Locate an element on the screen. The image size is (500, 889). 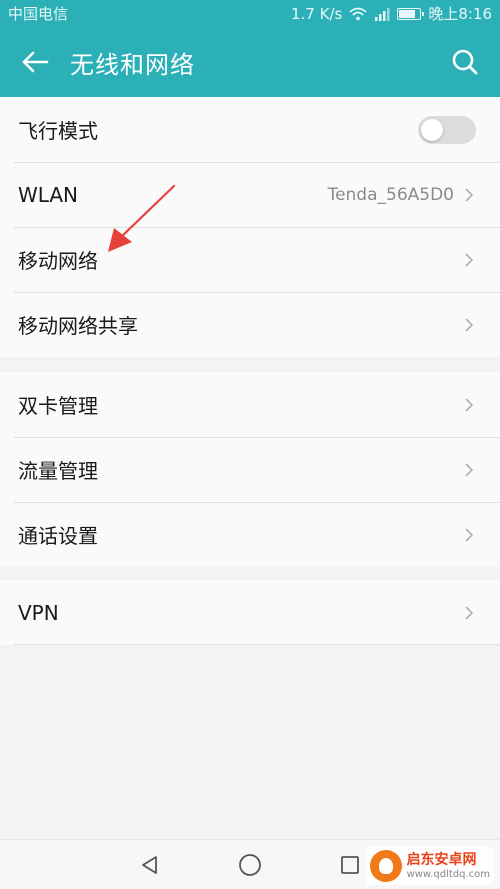
watermark: 启东安卓网 www.qdltdq.com is located at coordinates (429, 866).